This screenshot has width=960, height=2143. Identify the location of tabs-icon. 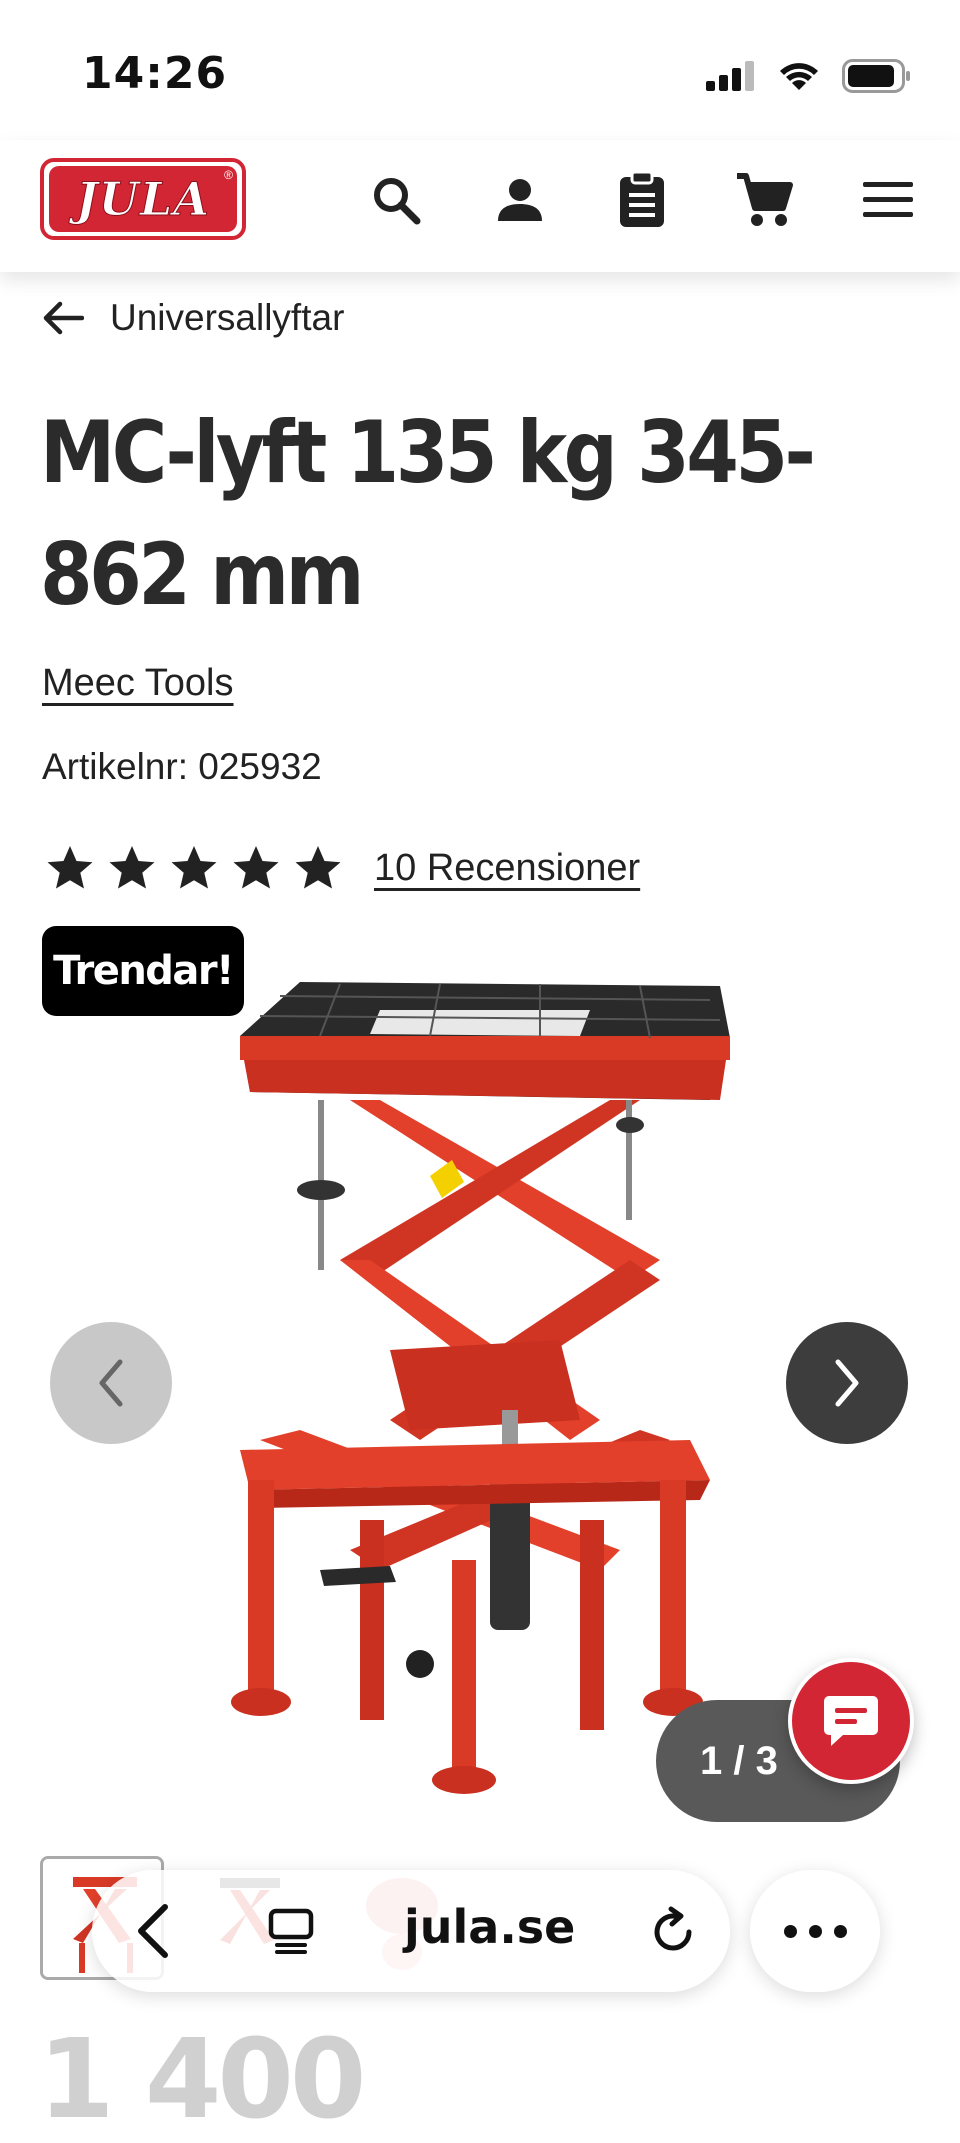
(291, 1931).